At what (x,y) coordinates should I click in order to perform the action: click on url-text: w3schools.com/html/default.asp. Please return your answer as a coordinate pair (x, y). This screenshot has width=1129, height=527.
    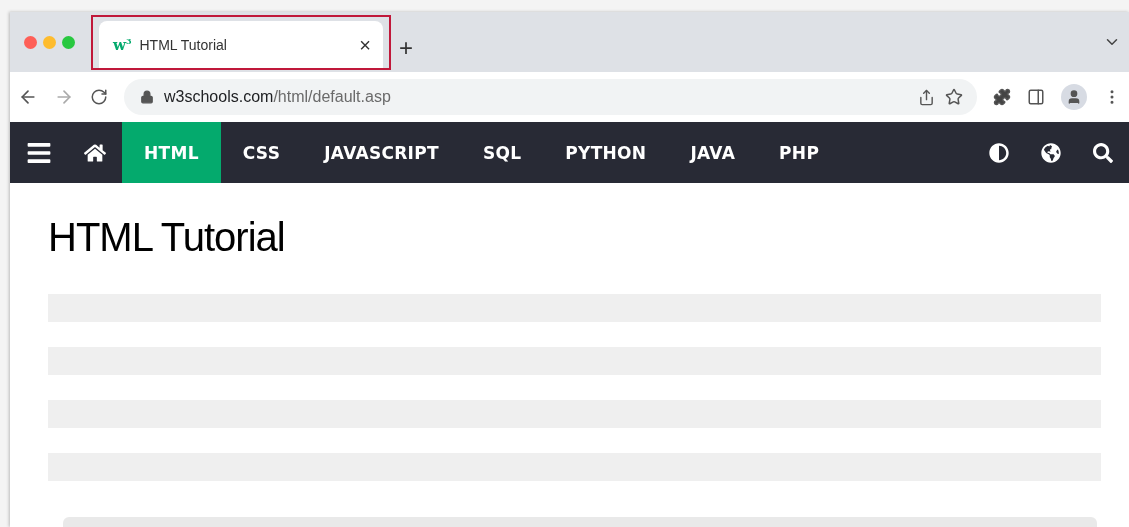
    Looking at the image, I should click on (278, 97).